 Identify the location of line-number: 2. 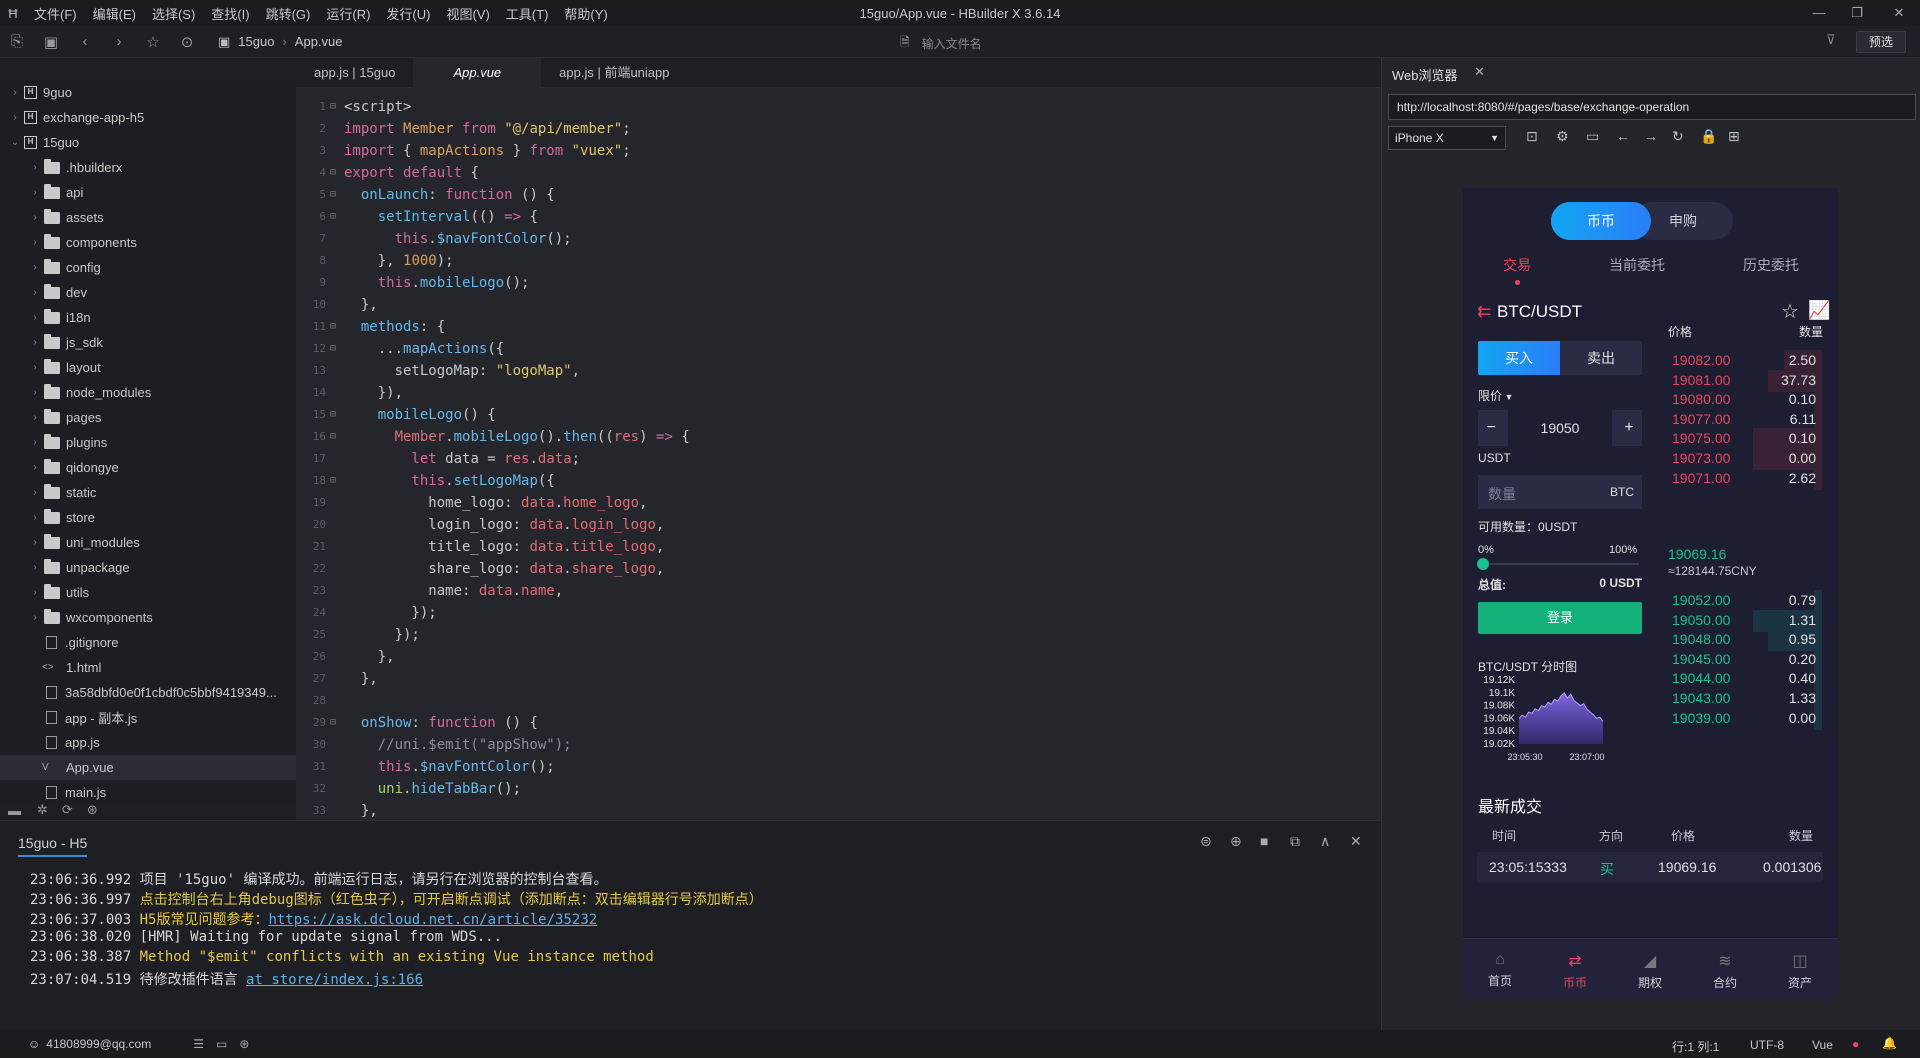
(311, 129).